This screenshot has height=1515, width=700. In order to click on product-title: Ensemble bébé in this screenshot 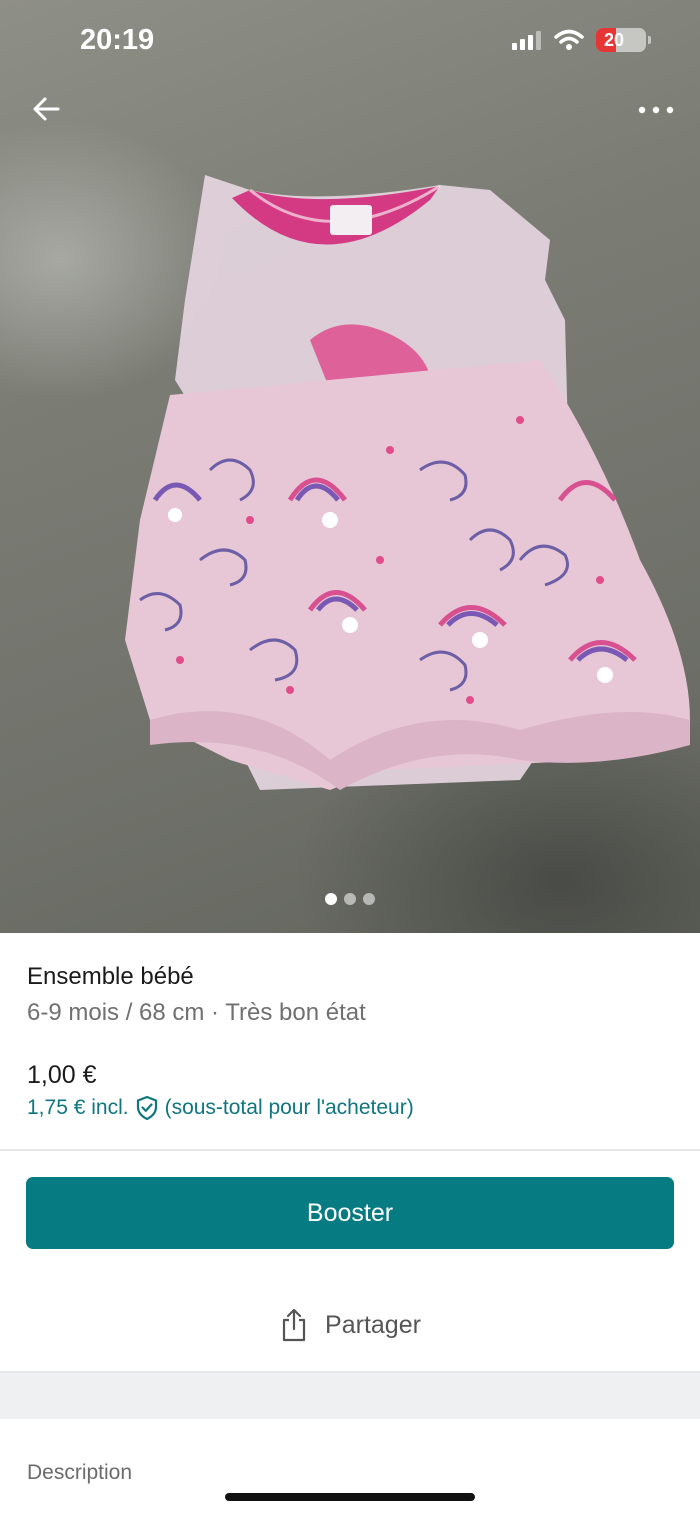, I will do `click(110, 976)`.